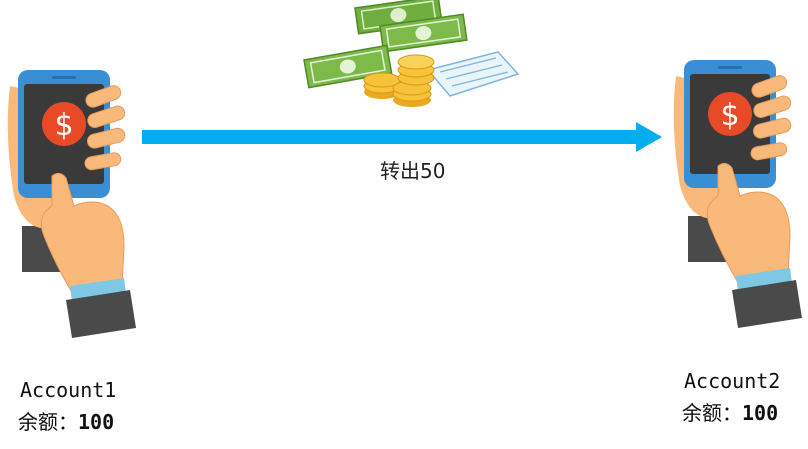  I want to click on account1-balance-label: 余额：, so click(48, 422).